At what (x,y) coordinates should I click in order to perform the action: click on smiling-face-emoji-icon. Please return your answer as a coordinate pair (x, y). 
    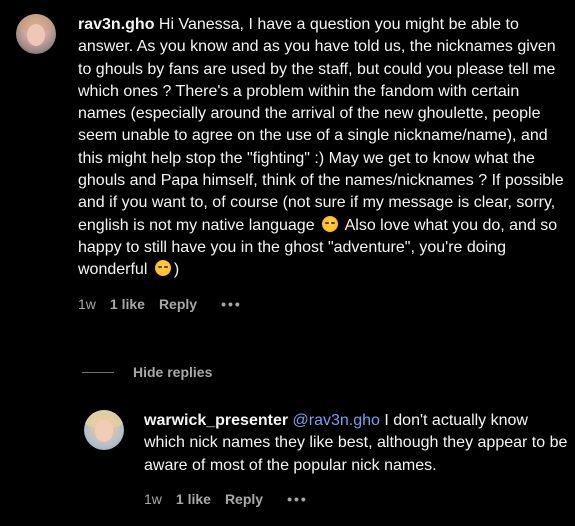
    Looking at the image, I should click on (162, 268).